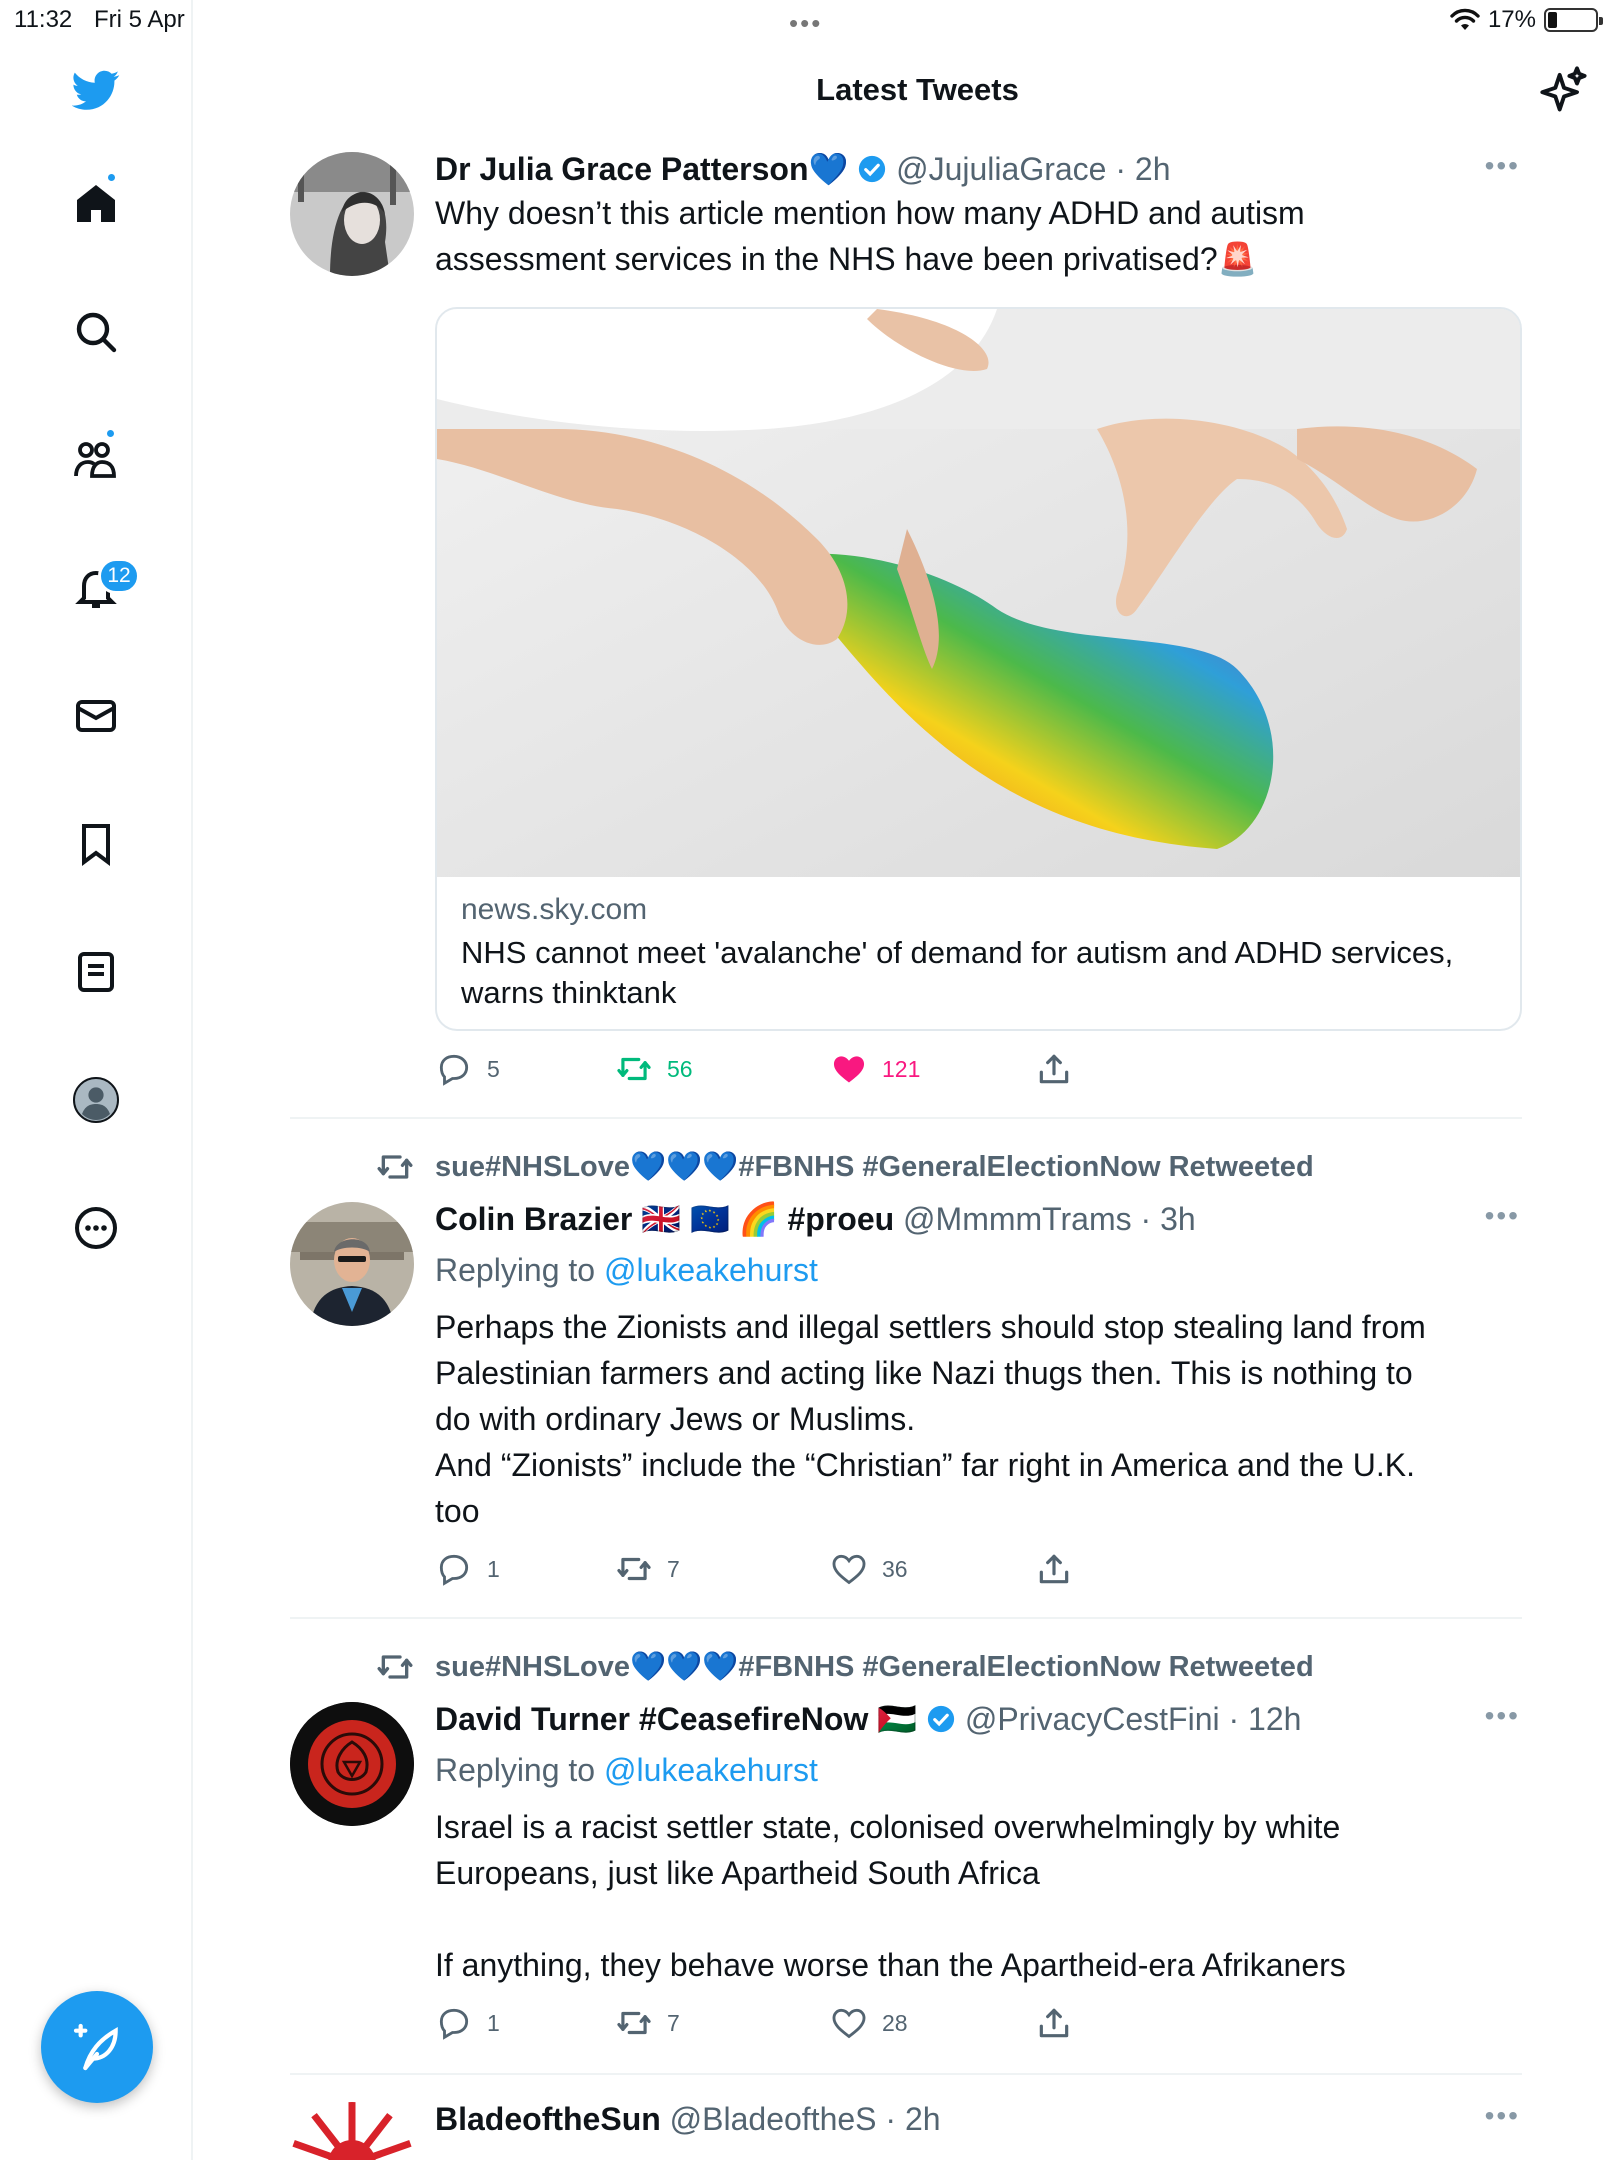 This screenshot has height=2160, width=1620. I want to click on tweet-author-line: BladeoftheSun @BladeoftheS · 2h, so click(978, 2119).